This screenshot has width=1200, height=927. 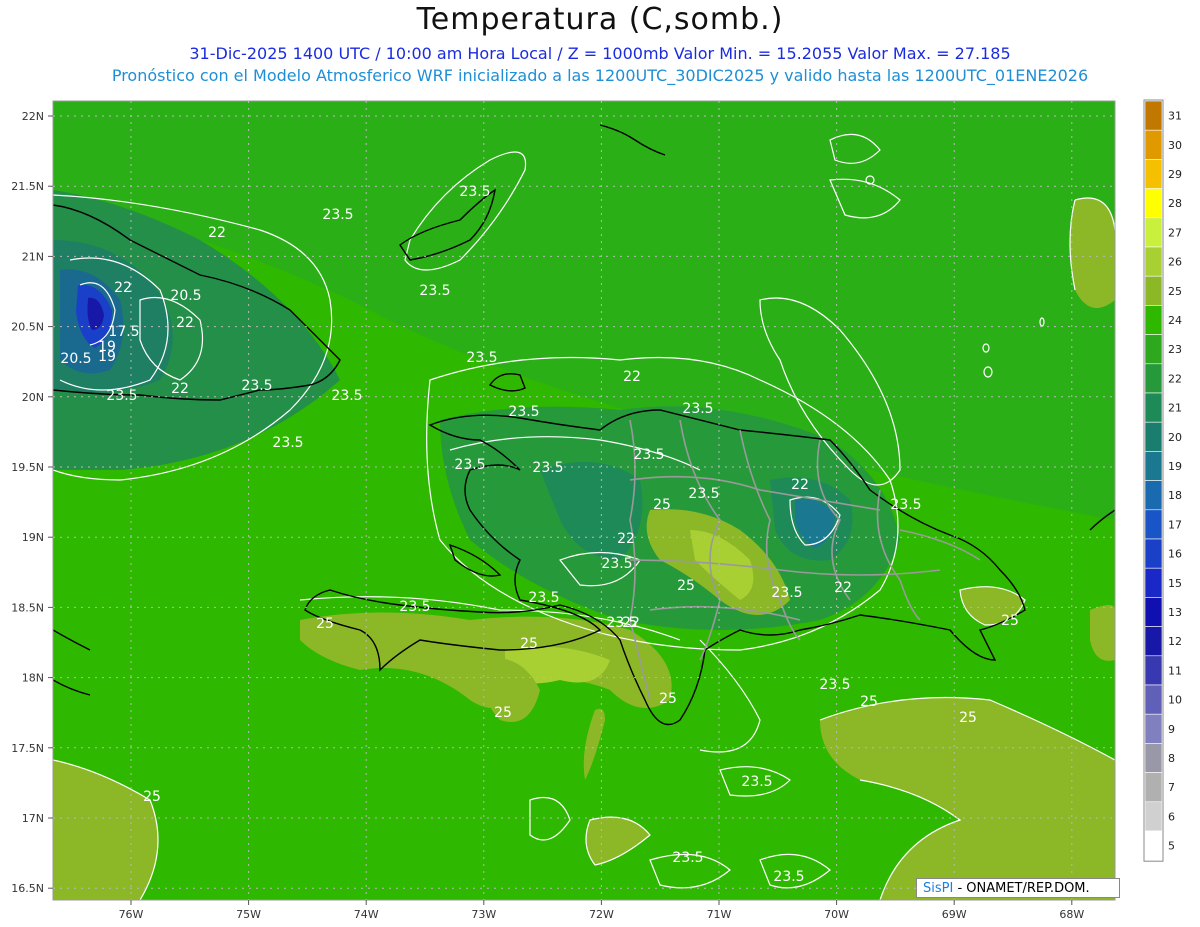 I want to click on colorbar-label: 29, so click(x=1175, y=174).